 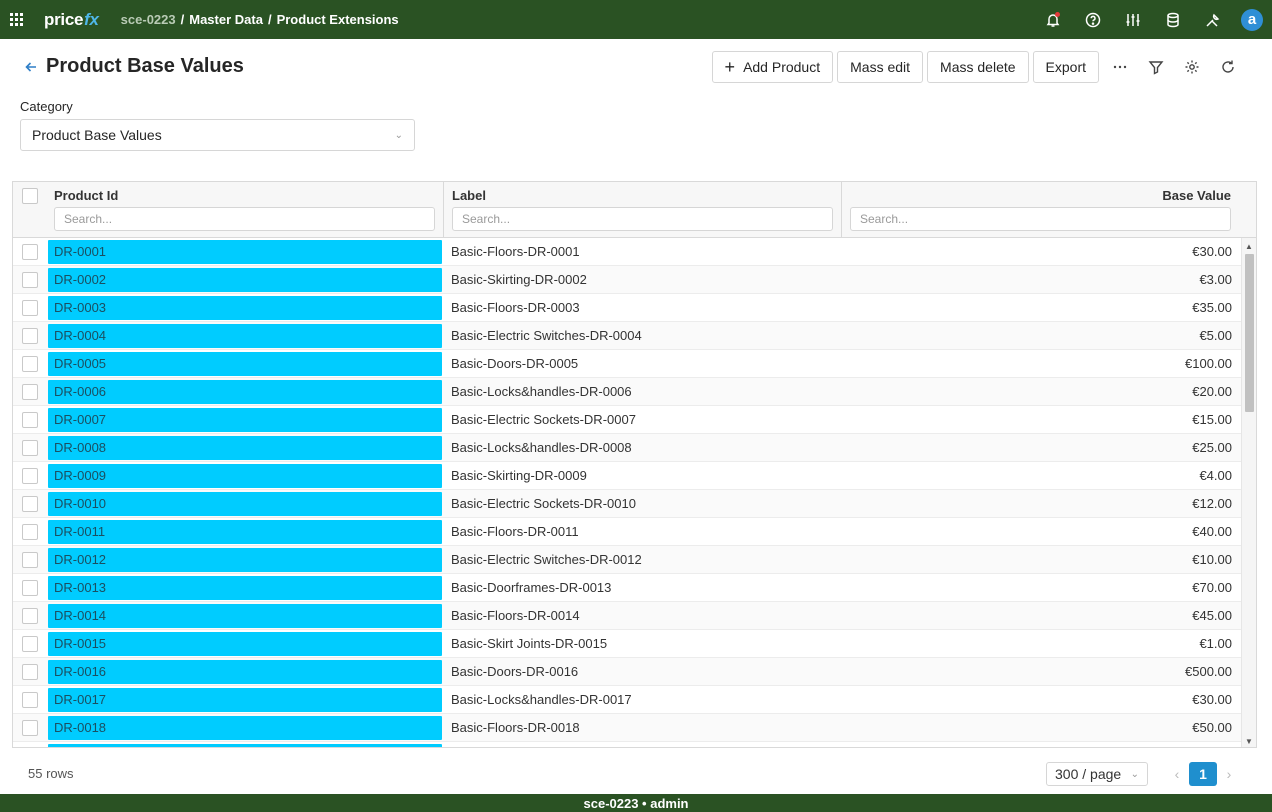 What do you see at coordinates (1249, 246) in the screenshot?
I see `scroll-up-arrow-icon: ▲` at bounding box center [1249, 246].